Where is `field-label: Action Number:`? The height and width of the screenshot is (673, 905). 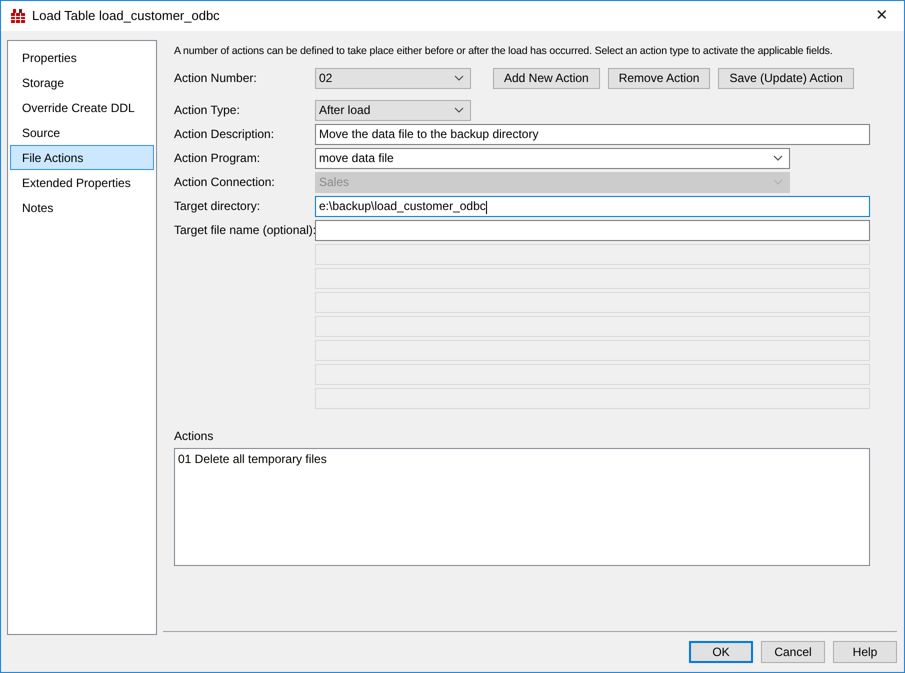 field-label: Action Number: is located at coordinates (216, 79).